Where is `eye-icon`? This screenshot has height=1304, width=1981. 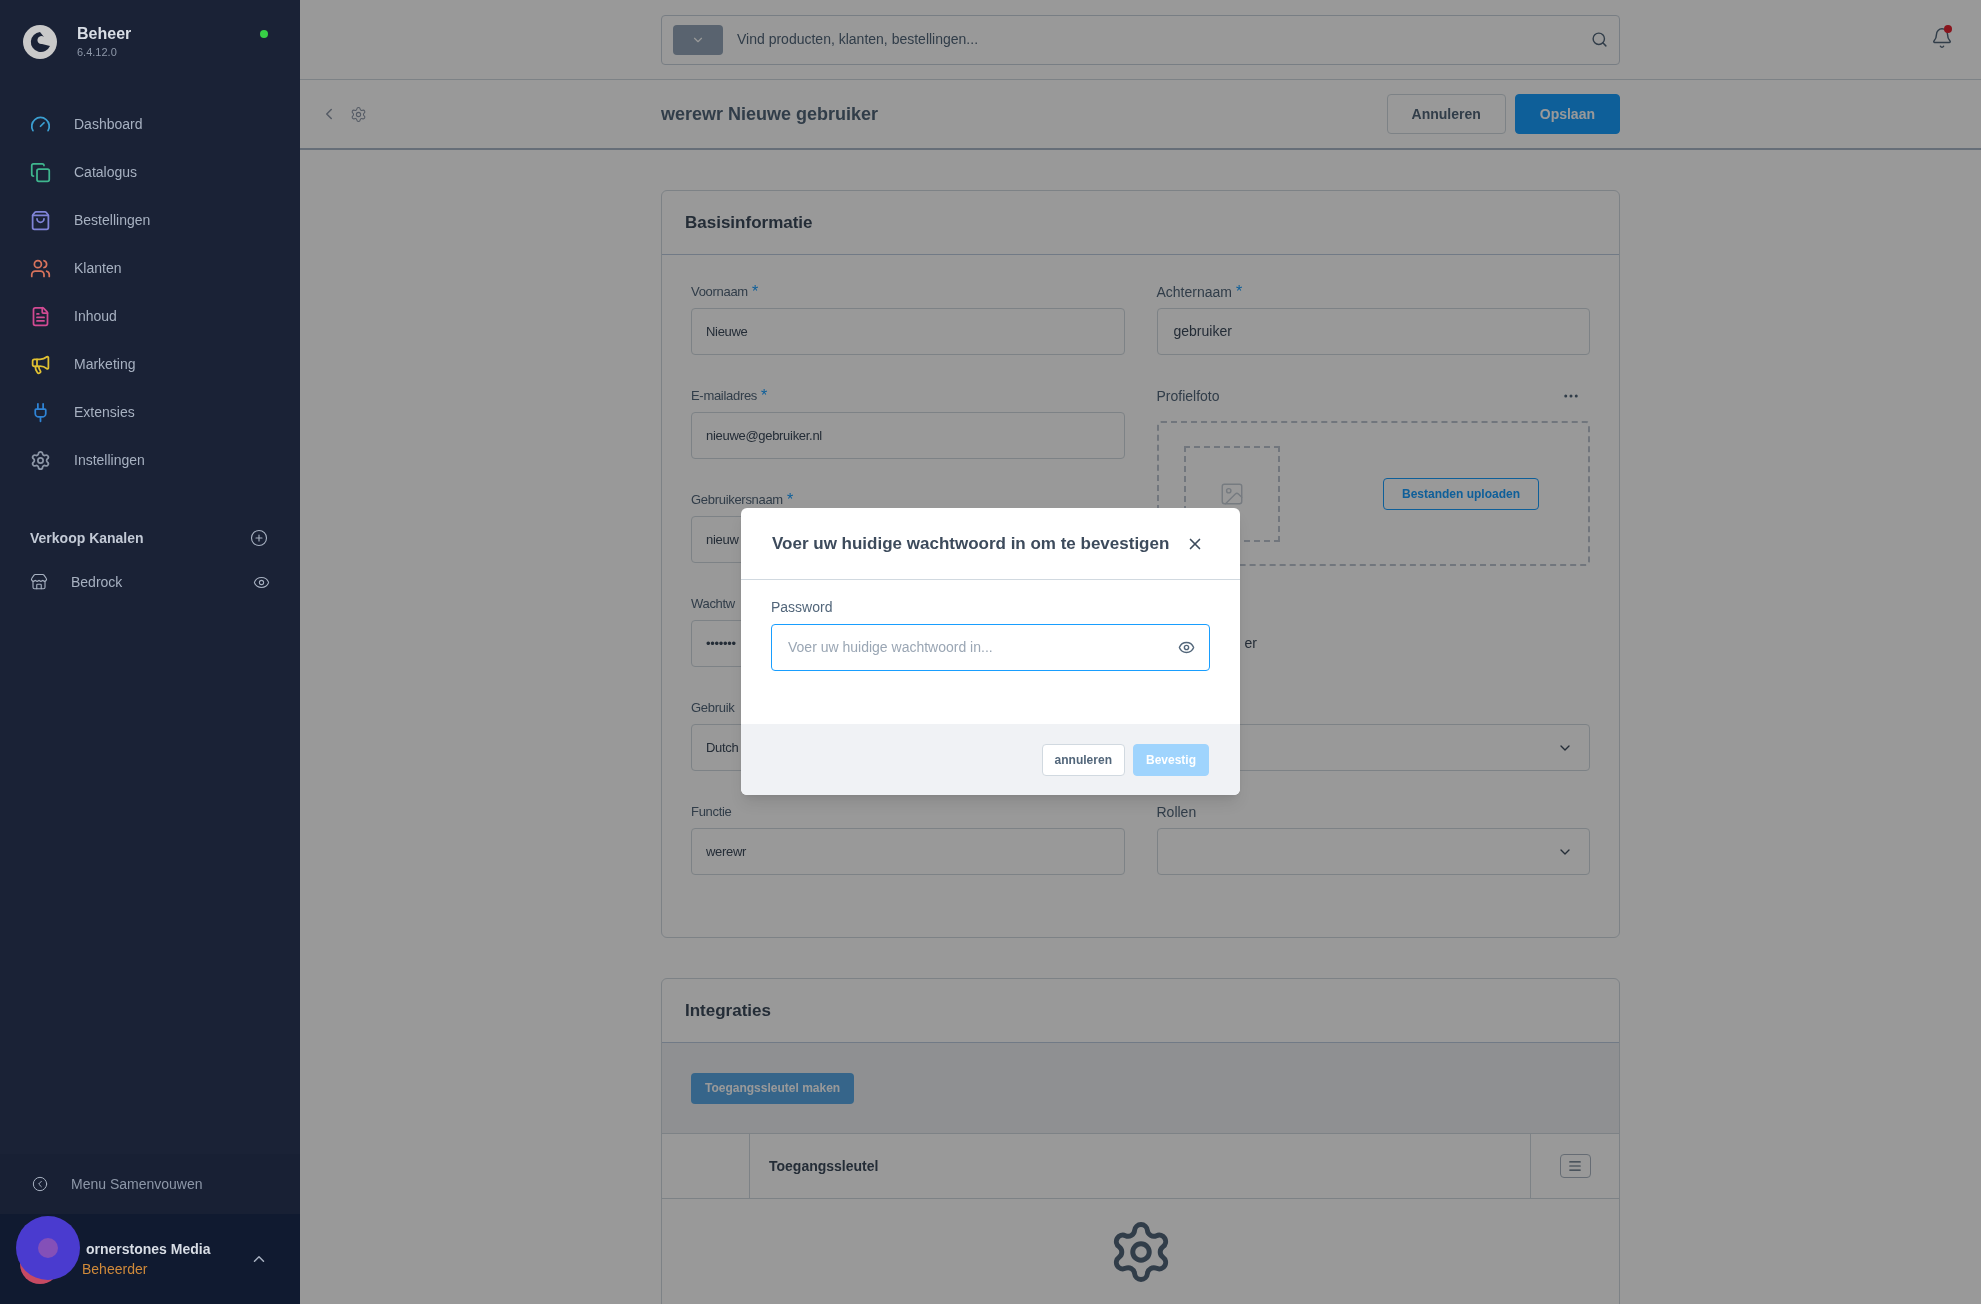
eye-icon is located at coordinates (1186, 647).